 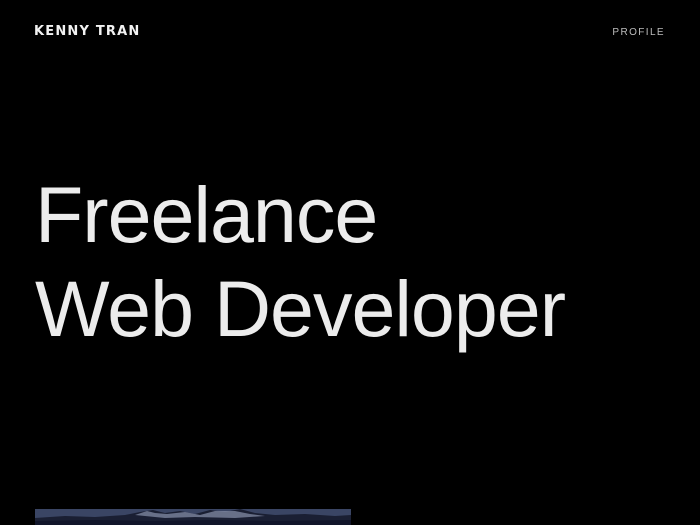 What do you see at coordinates (206, 214) in the screenshot?
I see `hero-line-1: Freelance` at bounding box center [206, 214].